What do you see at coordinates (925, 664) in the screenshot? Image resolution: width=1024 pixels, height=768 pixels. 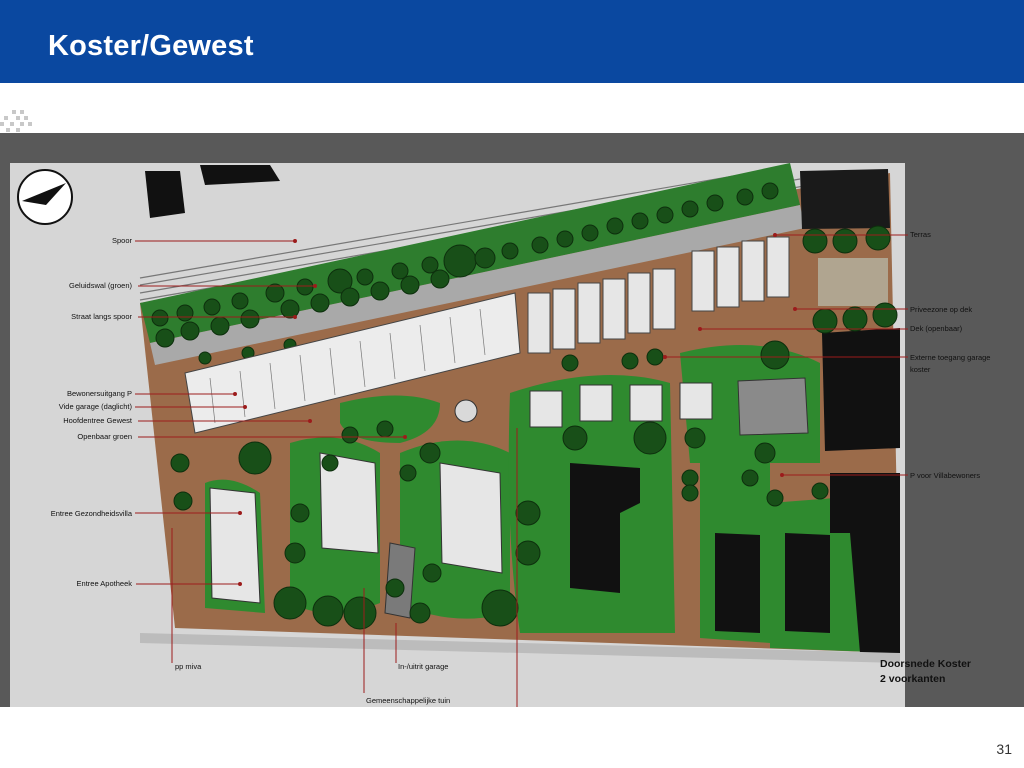 I see `caption-line-1: Doorsnede Koster` at bounding box center [925, 664].